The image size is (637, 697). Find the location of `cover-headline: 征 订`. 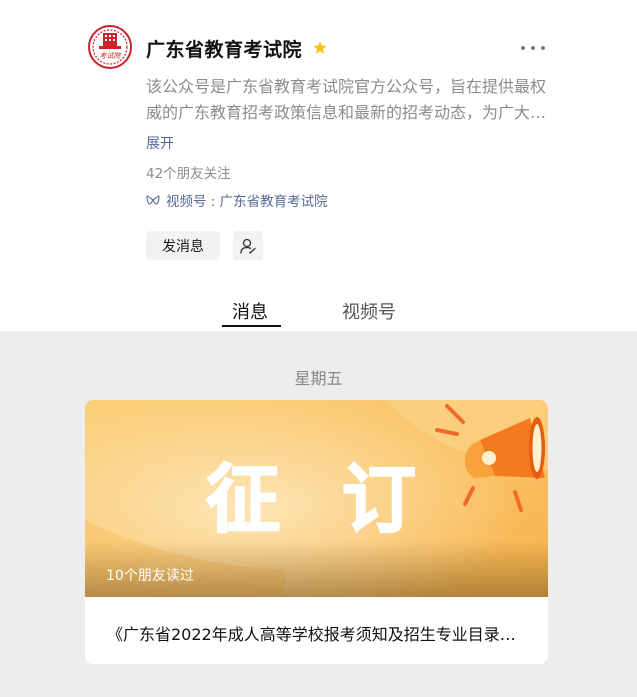

cover-headline: 征 订 is located at coordinates (320, 500).